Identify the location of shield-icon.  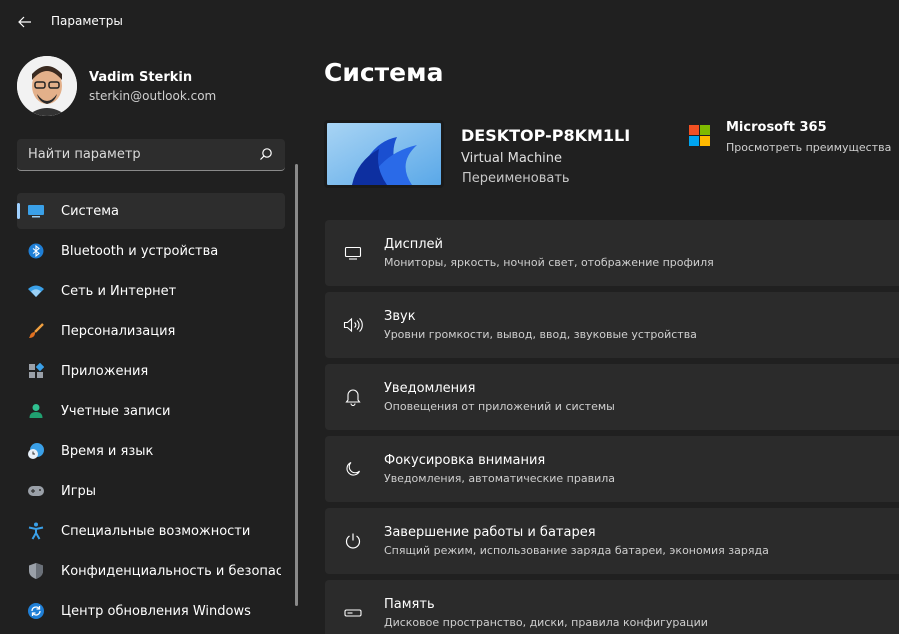
(36, 571).